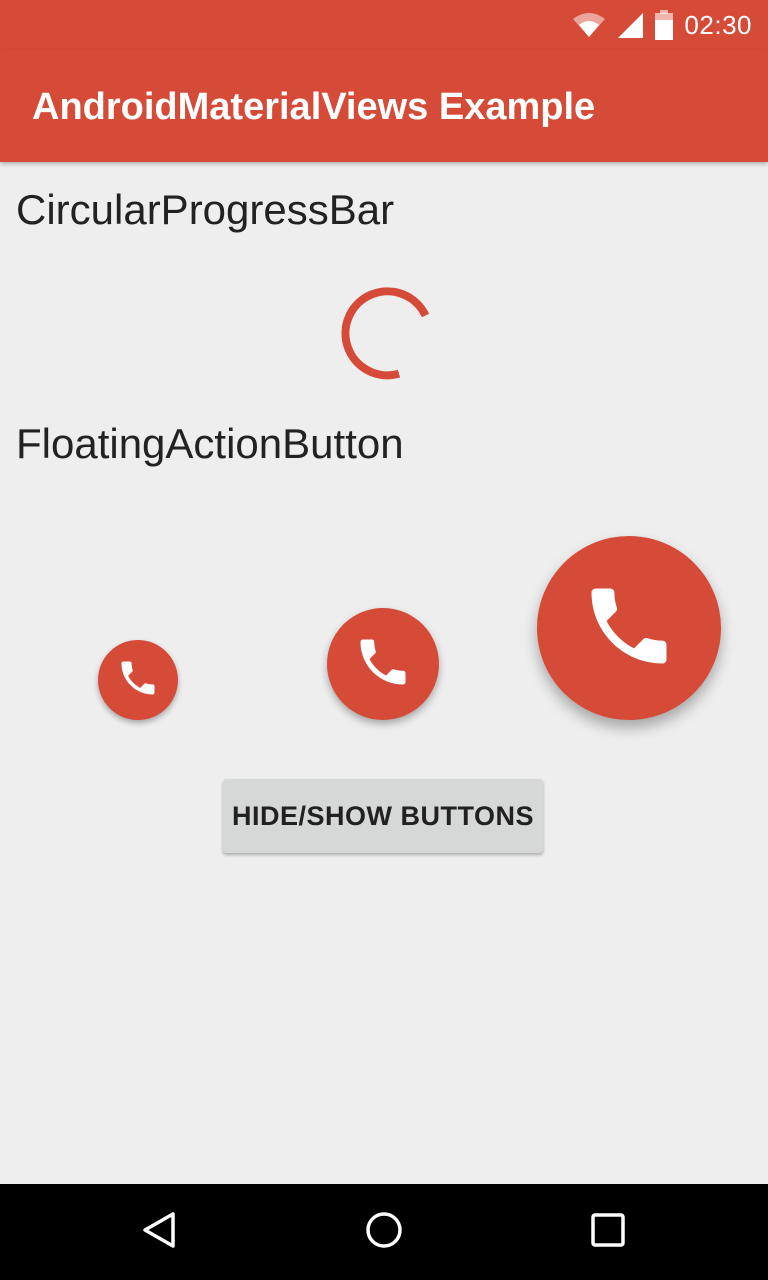 Image resolution: width=768 pixels, height=1280 pixels. What do you see at coordinates (205, 209) in the screenshot?
I see `section-heading-progress: CircularProgressBar` at bounding box center [205, 209].